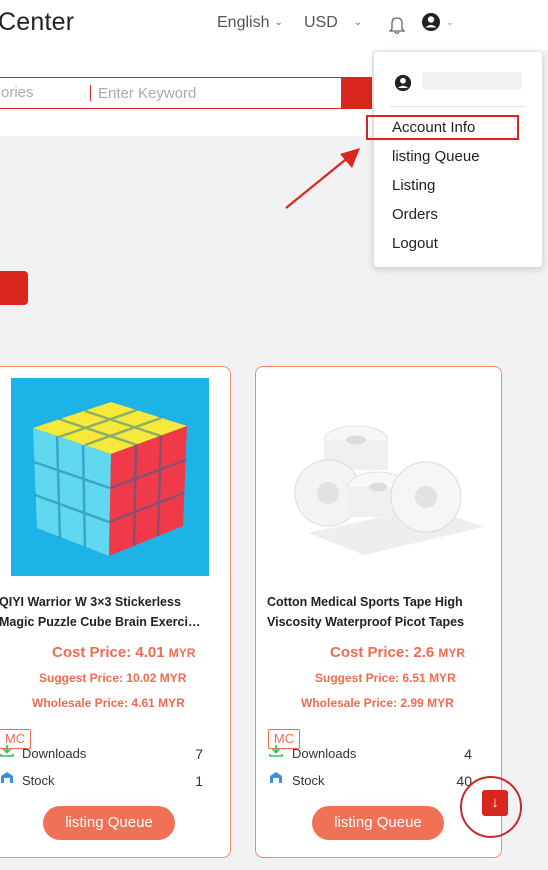 The width and height of the screenshot is (548, 870). Describe the element at coordinates (458, 106) in the screenshot. I see `menu-divider` at that location.